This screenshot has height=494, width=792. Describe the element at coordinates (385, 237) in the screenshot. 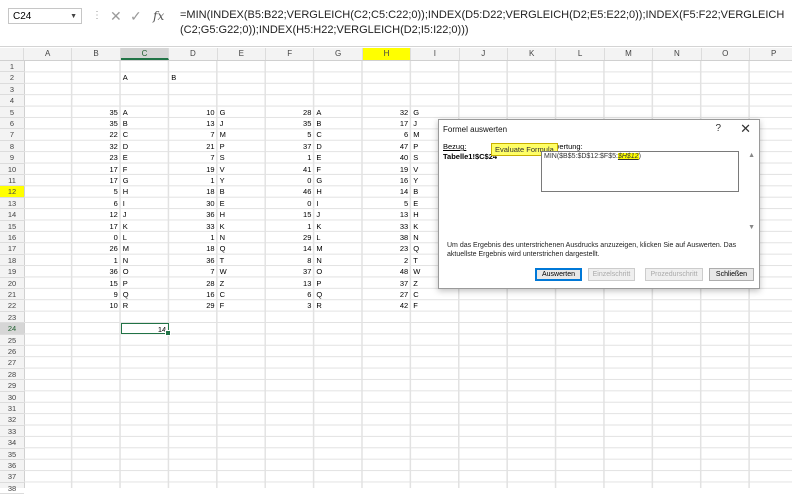

I see `cell-h16: 38` at that location.